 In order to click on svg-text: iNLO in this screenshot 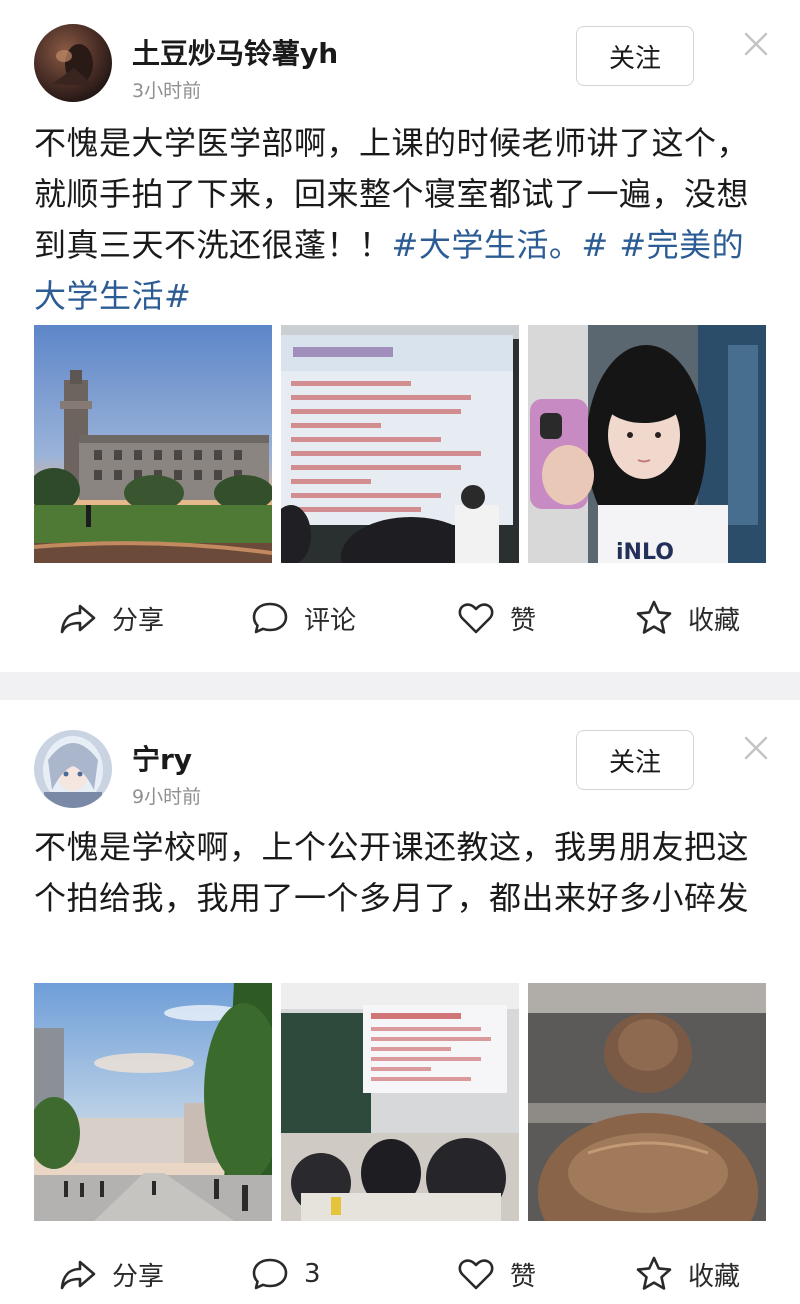, I will do `click(645, 551)`.